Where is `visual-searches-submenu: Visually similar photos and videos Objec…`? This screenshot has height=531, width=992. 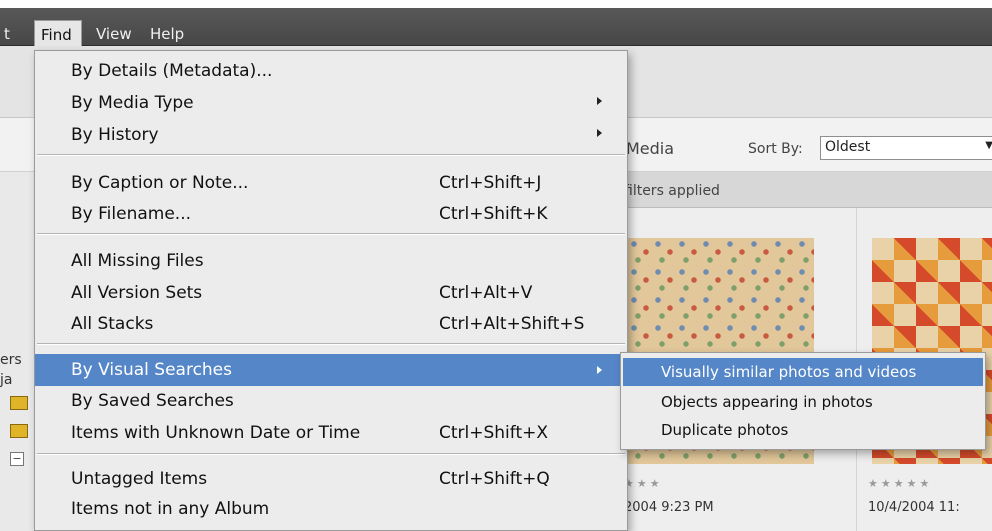
visual-searches-submenu: Visually similar photos and videos Objec… is located at coordinates (803, 401).